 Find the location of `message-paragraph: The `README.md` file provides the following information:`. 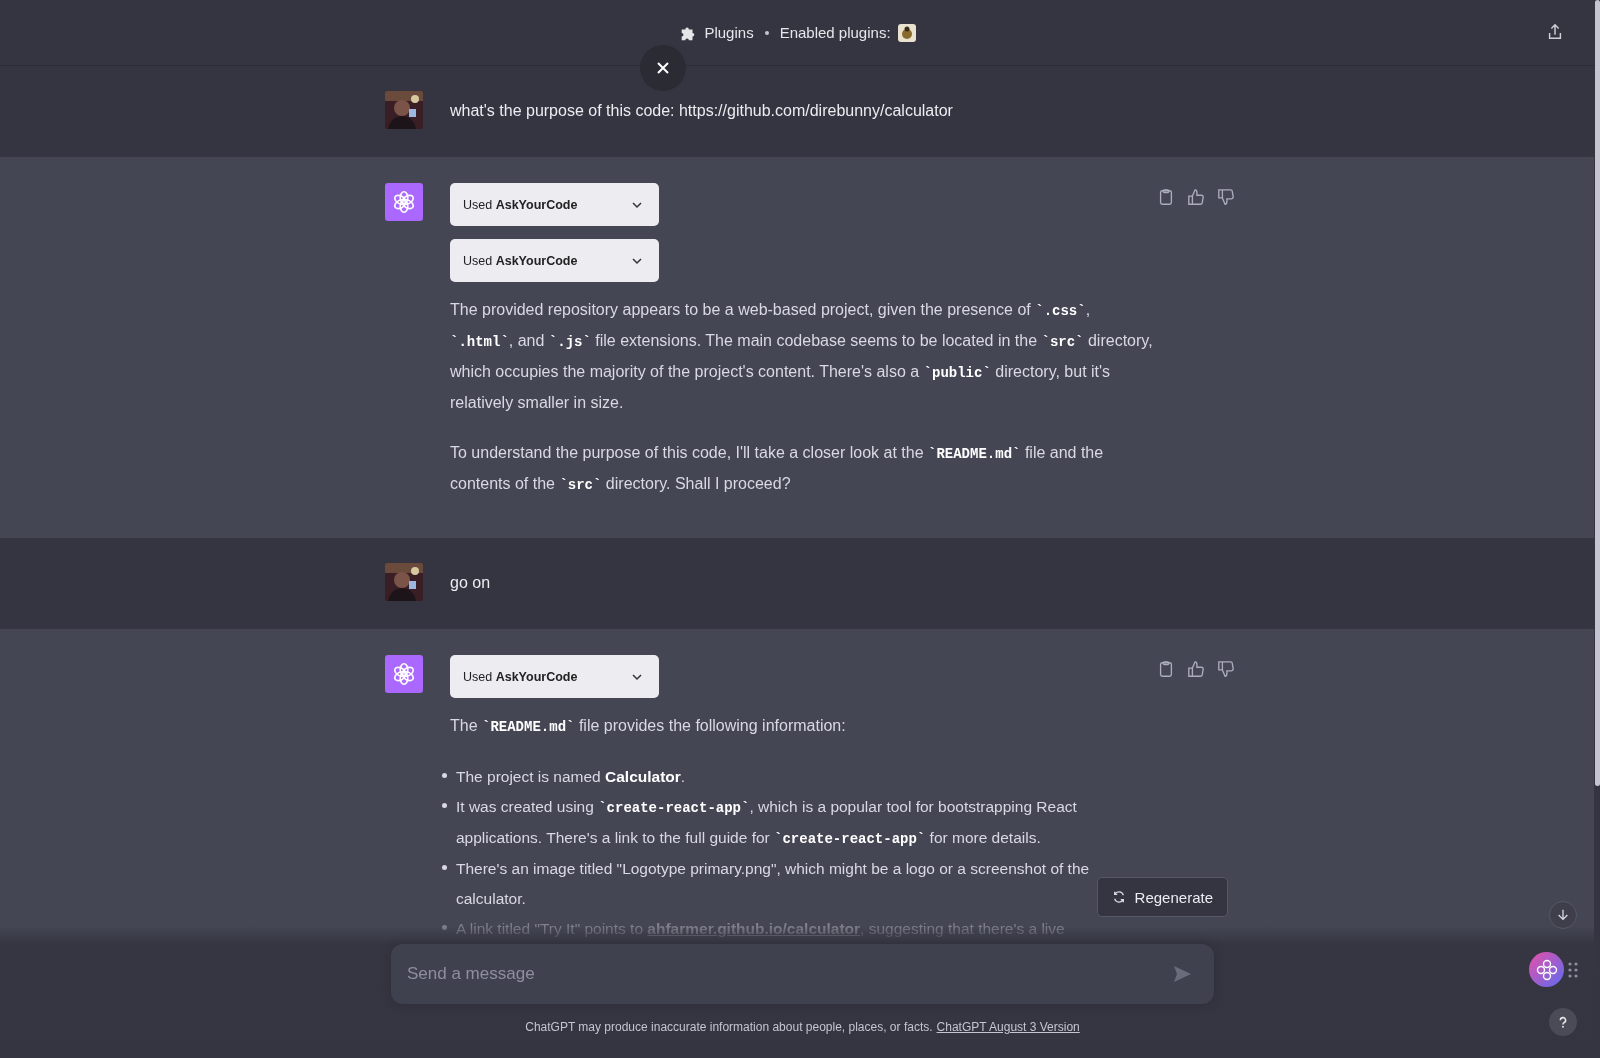

message-paragraph: The `README.md` file provides the following information: is located at coordinates (648, 726).